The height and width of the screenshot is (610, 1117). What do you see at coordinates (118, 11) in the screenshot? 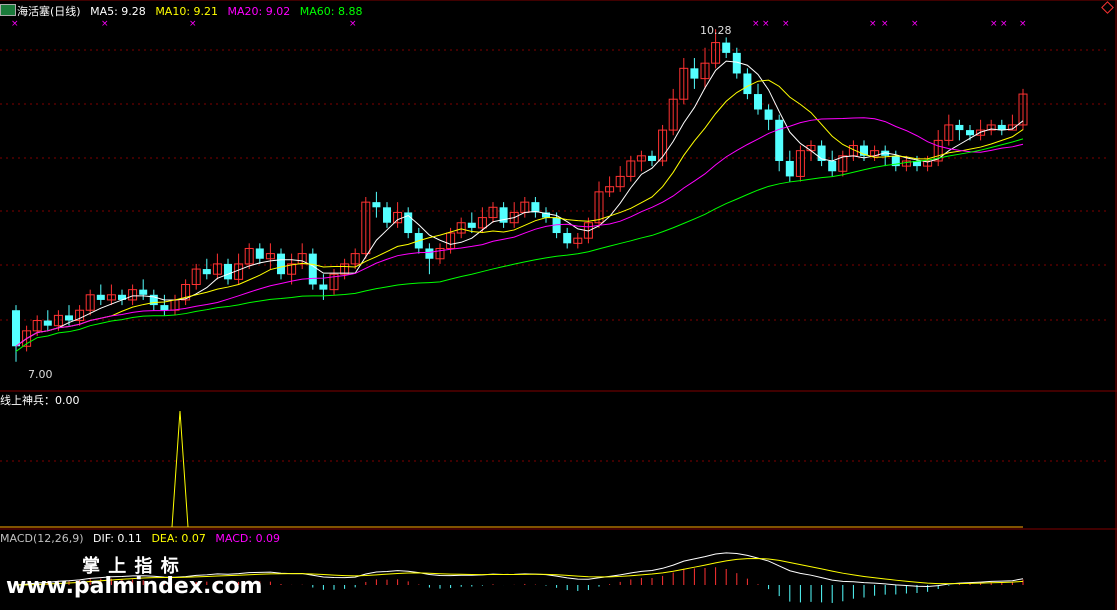
I see `ma5-label: MA5: 9.28` at bounding box center [118, 11].